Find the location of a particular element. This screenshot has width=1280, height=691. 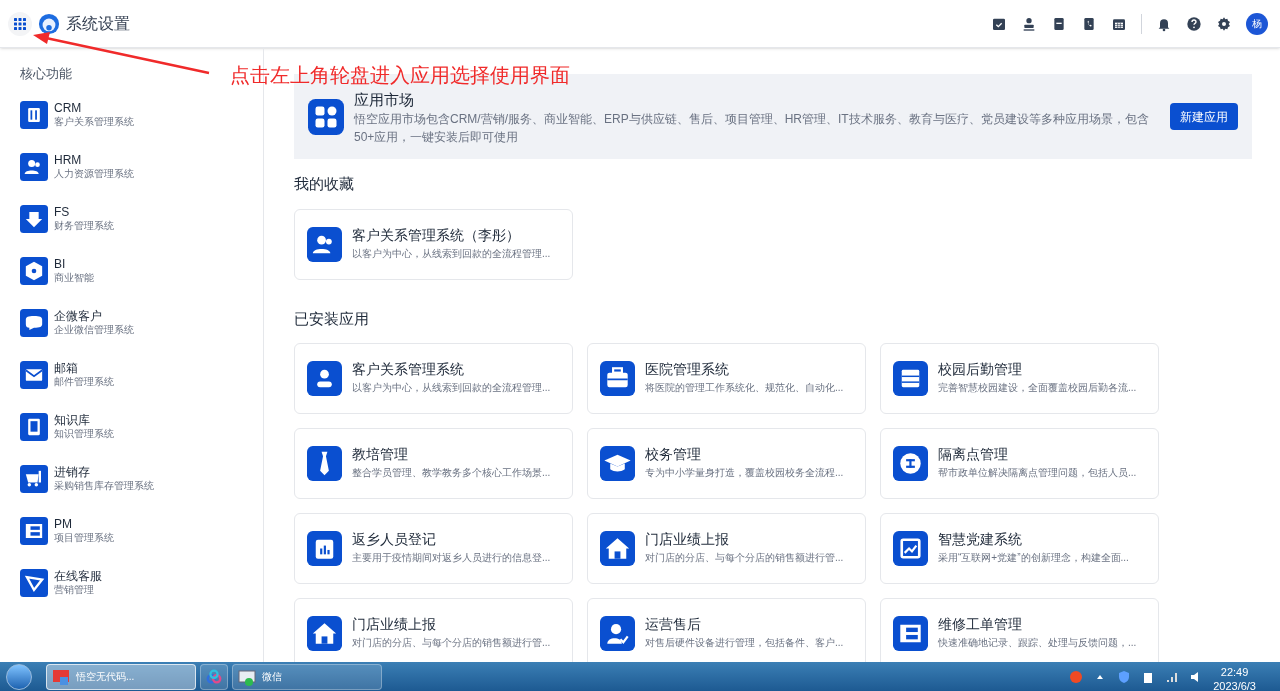

sidebar-item: HRM 人力资源管理系统 is located at coordinates (141, 166).